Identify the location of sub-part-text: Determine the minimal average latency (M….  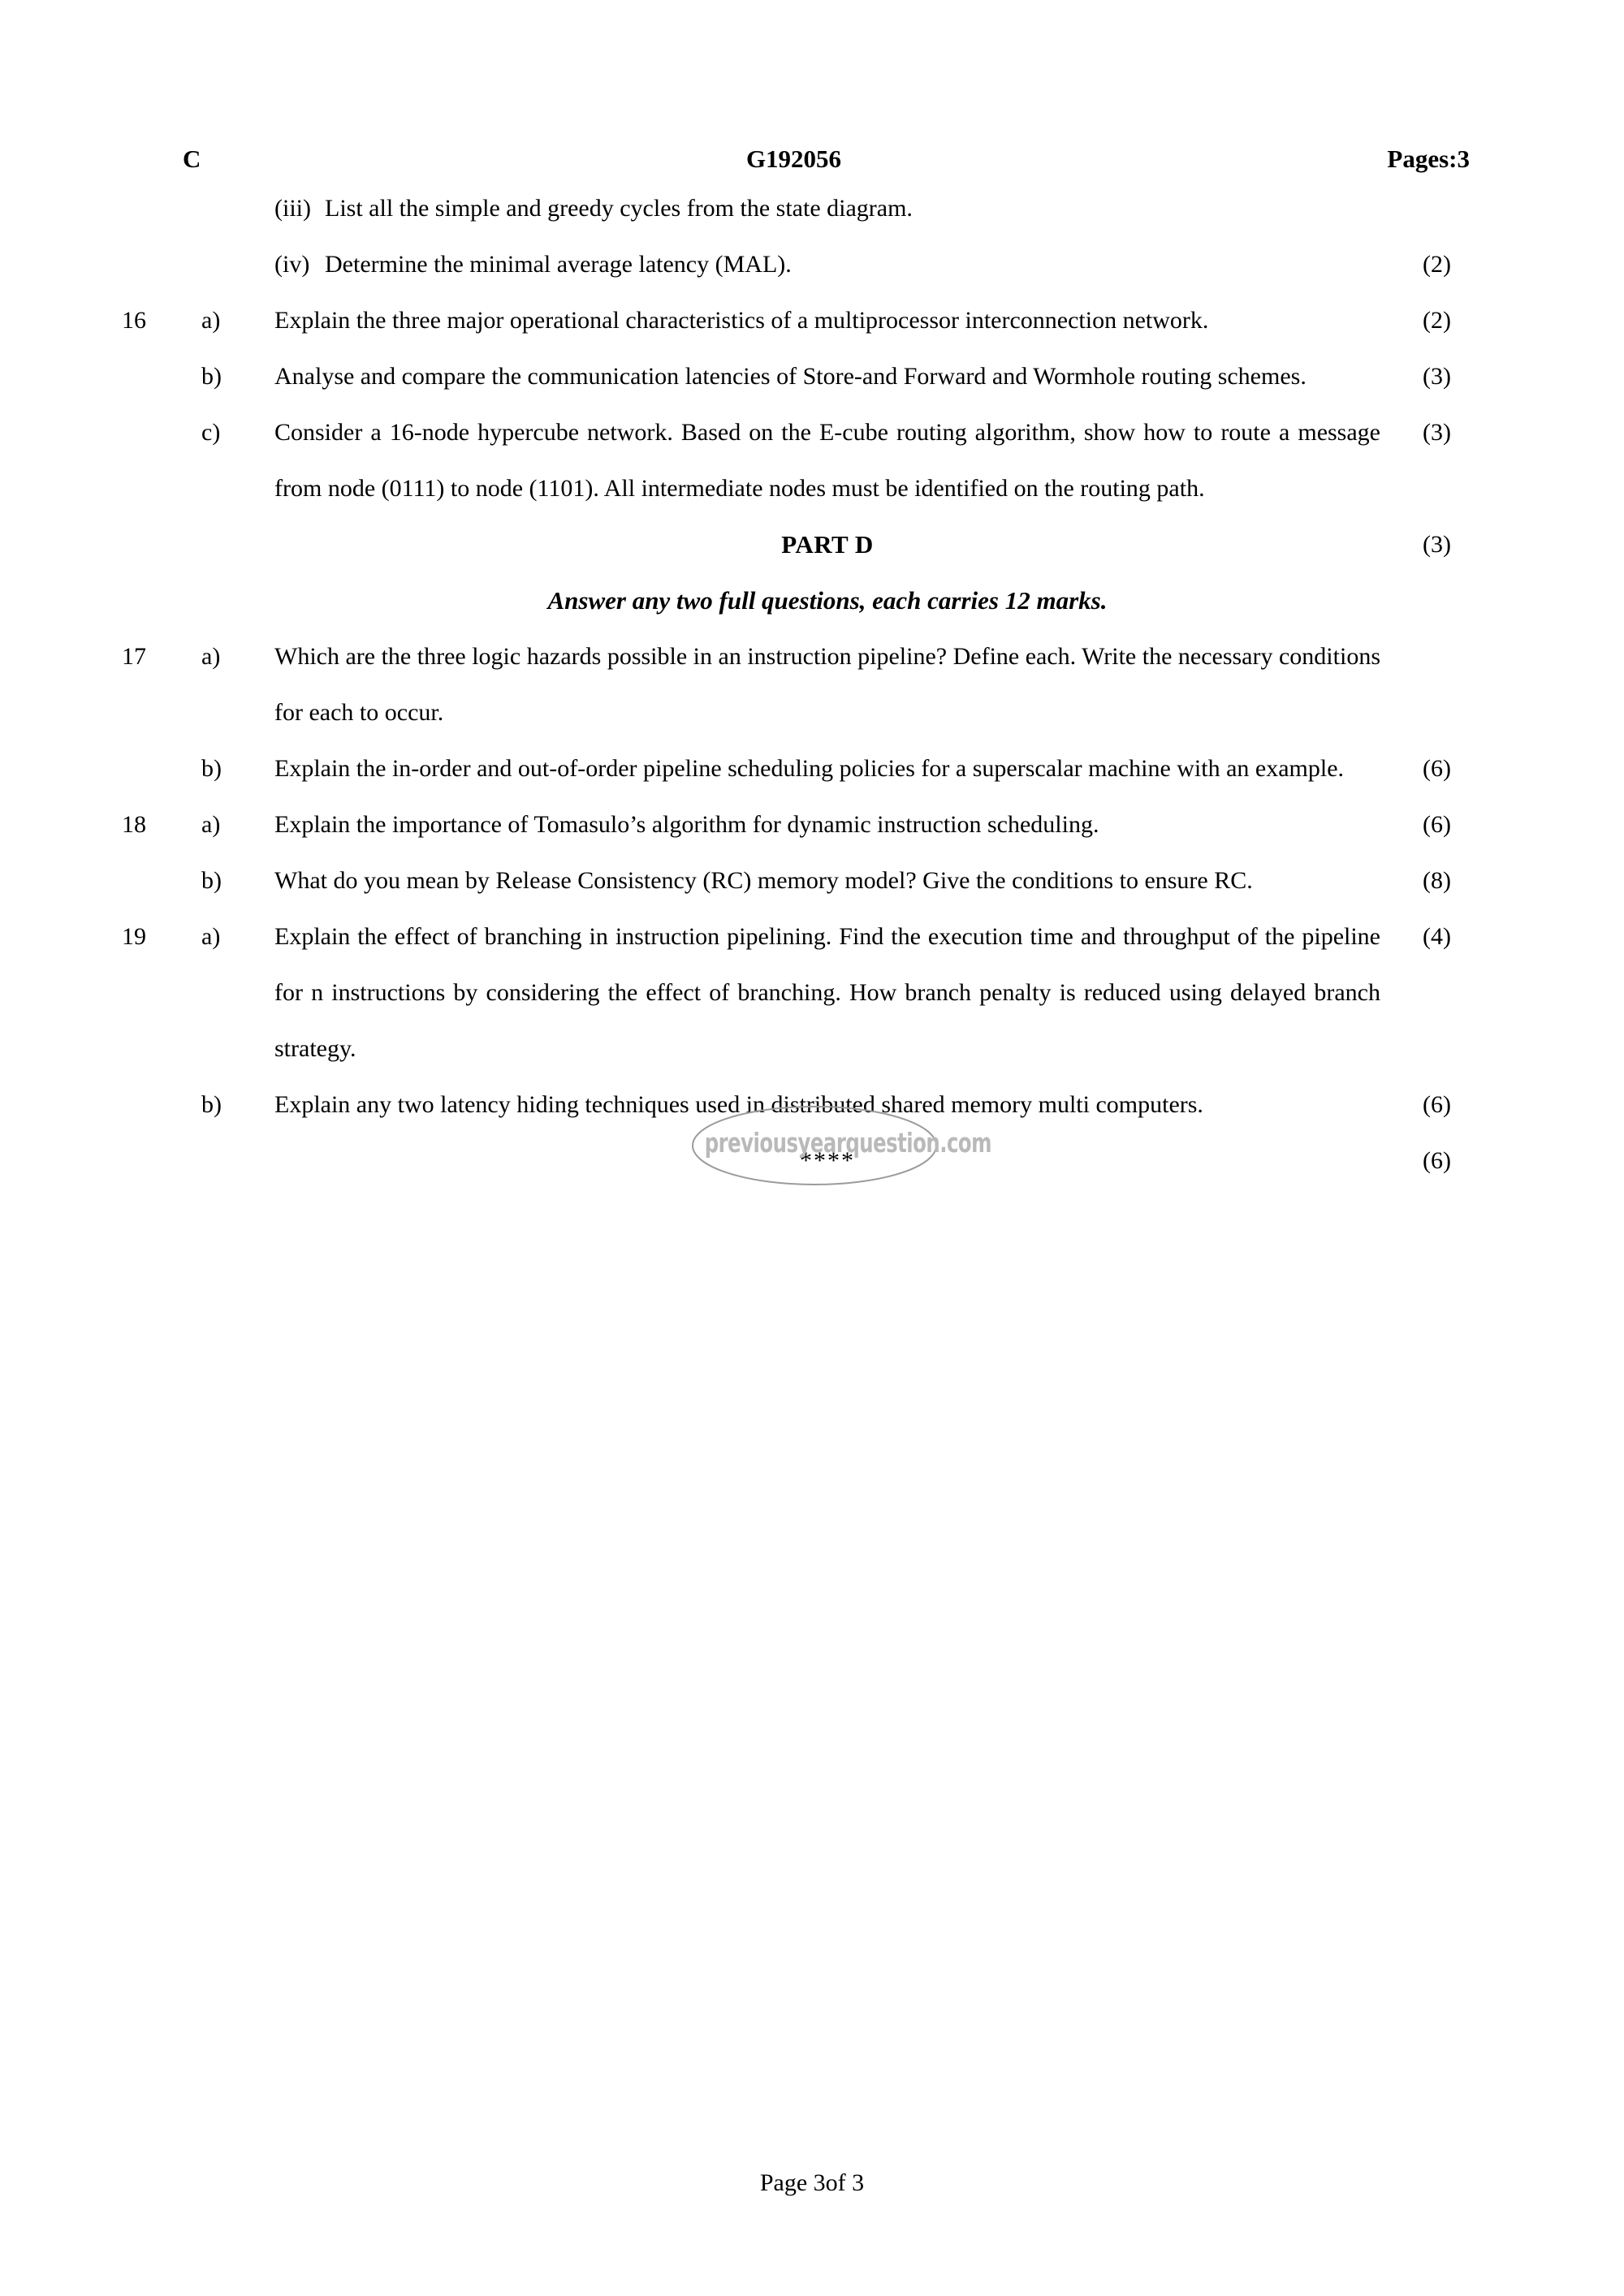
(558, 265).